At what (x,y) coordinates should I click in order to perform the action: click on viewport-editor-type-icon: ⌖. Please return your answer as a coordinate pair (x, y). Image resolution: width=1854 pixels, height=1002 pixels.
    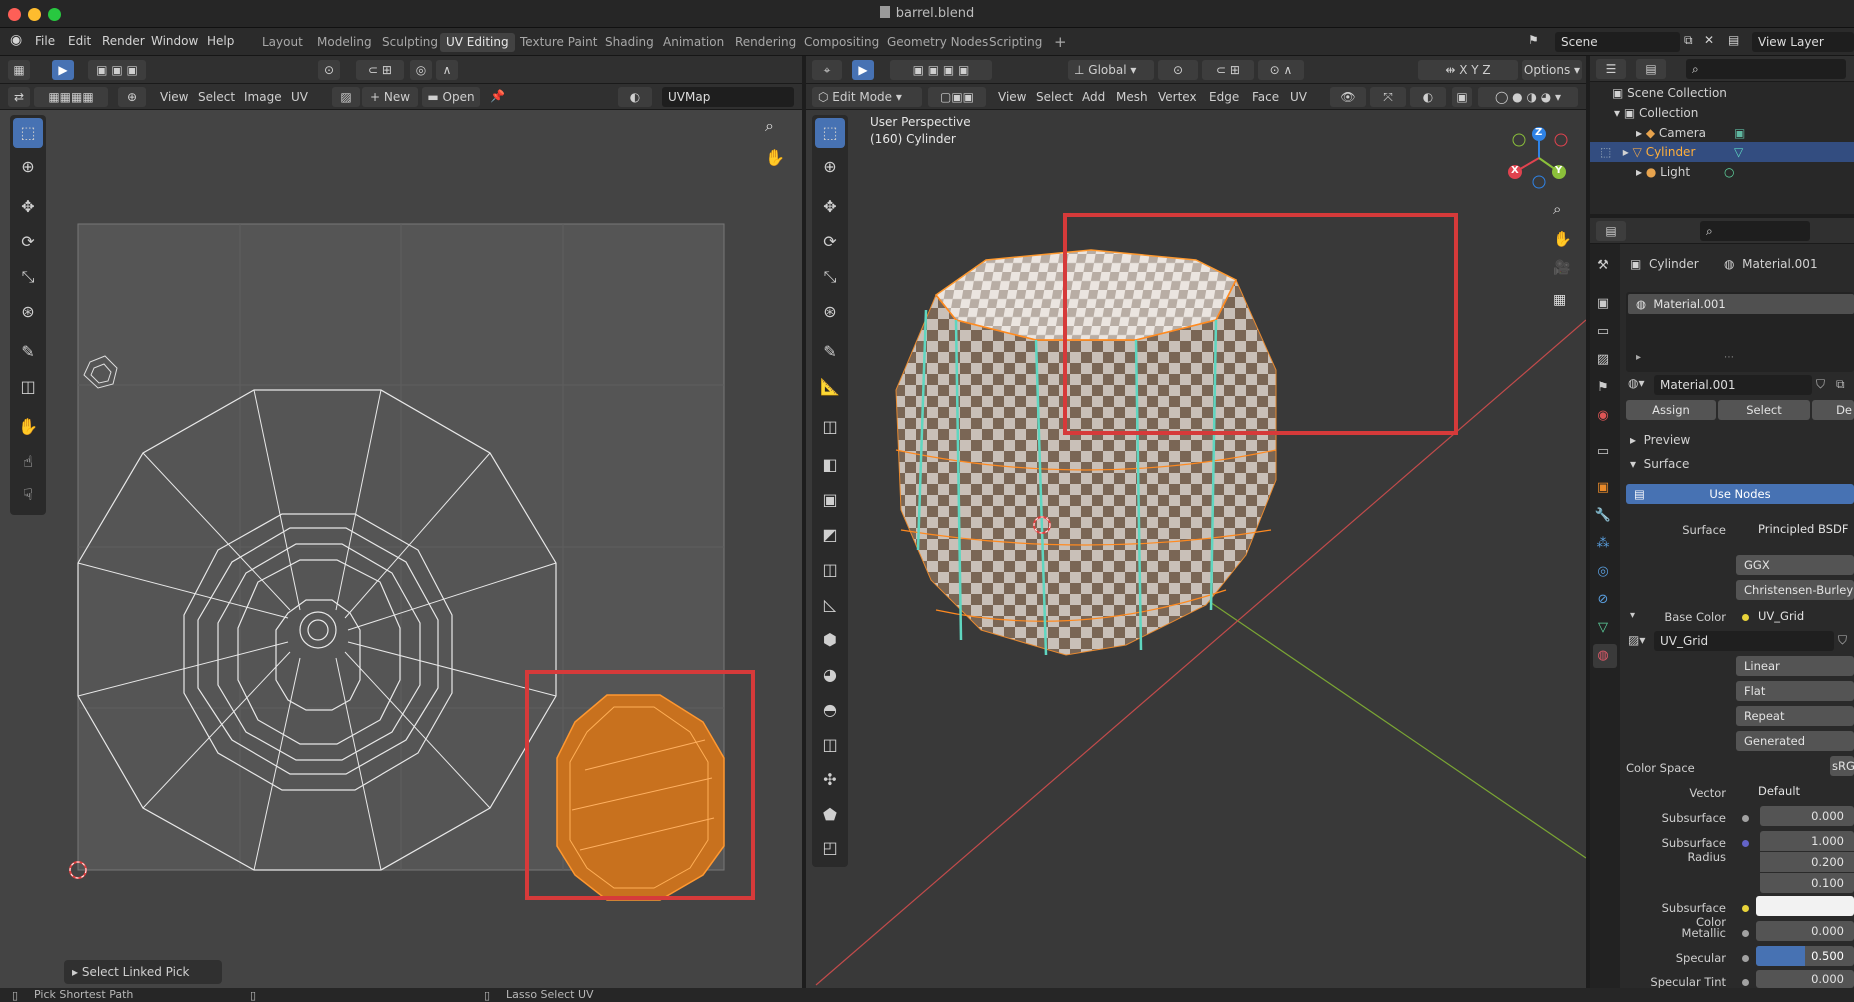
    Looking at the image, I should click on (827, 70).